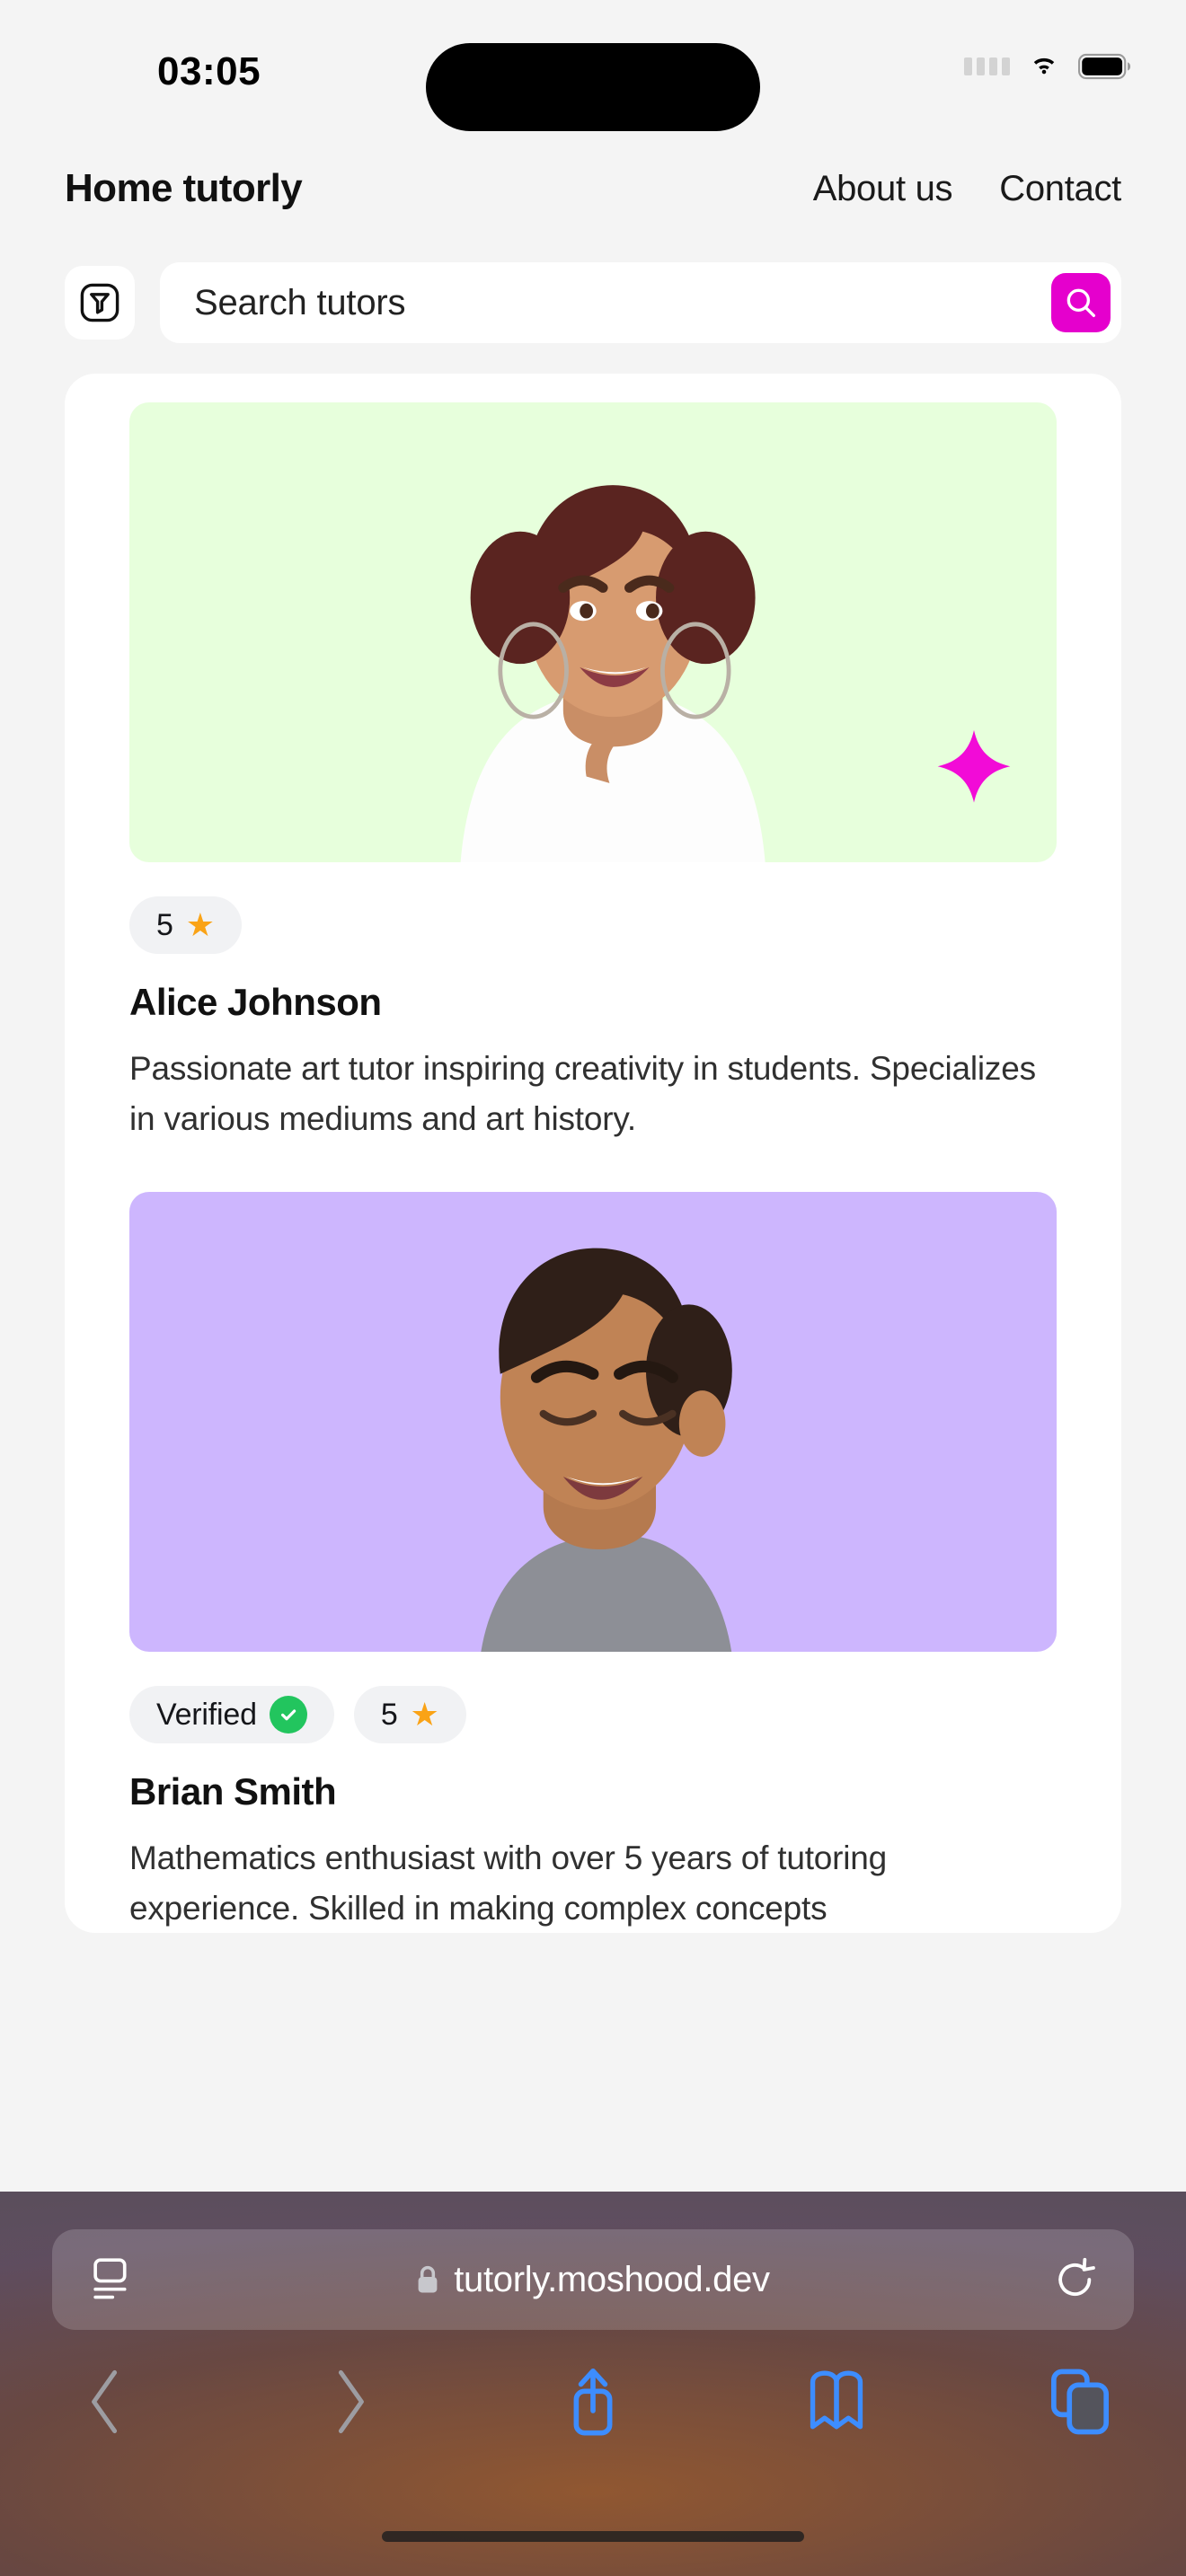  What do you see at coordinates (110, 2279) in the screenshot?
I see `reader-view-icon` at bounding box center [110, 2279].